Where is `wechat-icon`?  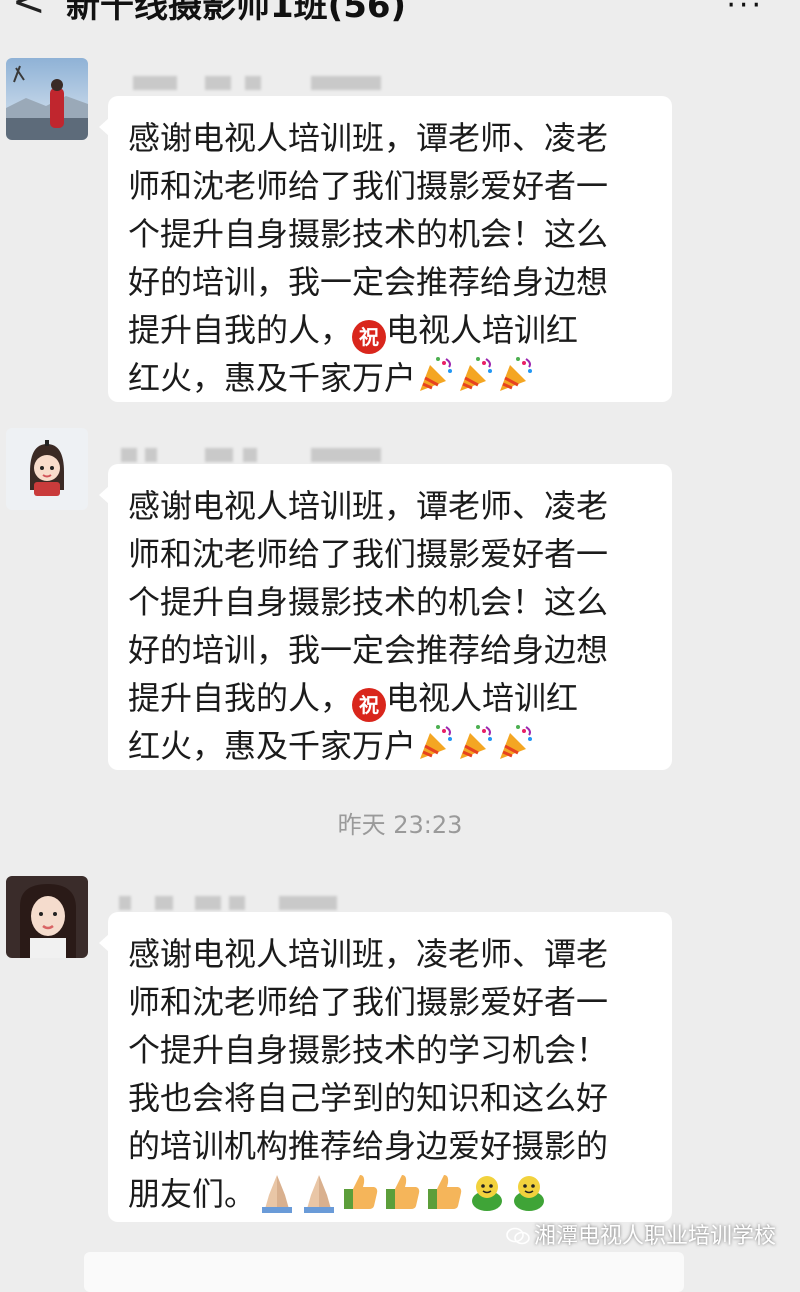 wechat-icon is located at coordinates (518, 1236).